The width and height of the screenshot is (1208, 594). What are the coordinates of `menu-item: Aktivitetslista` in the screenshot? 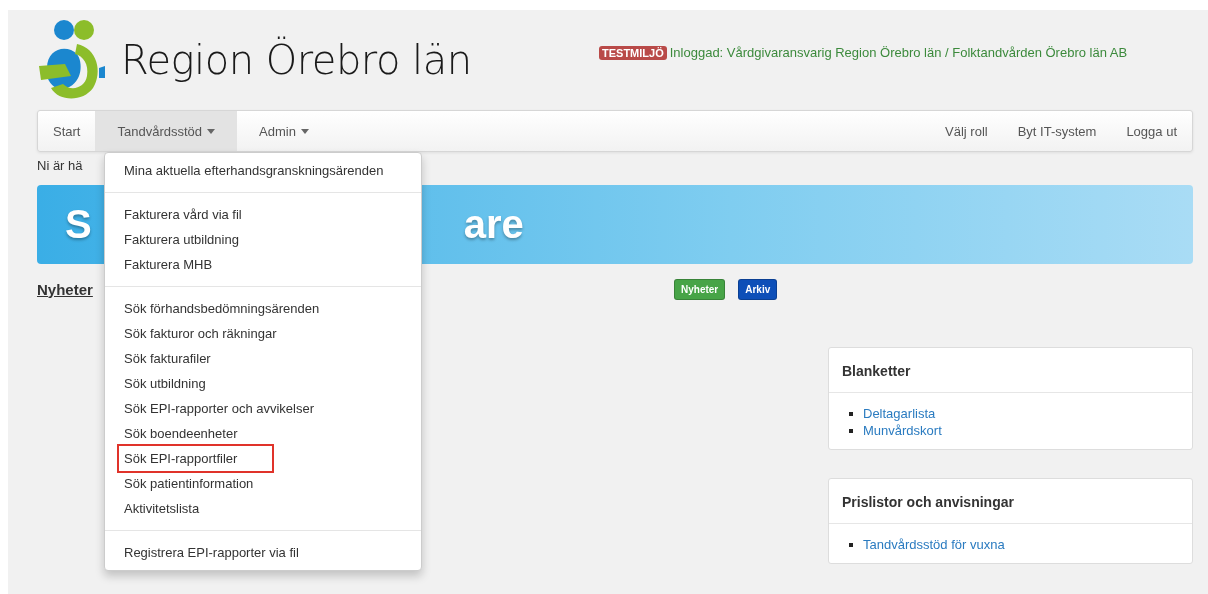 It's located at (162, 508).